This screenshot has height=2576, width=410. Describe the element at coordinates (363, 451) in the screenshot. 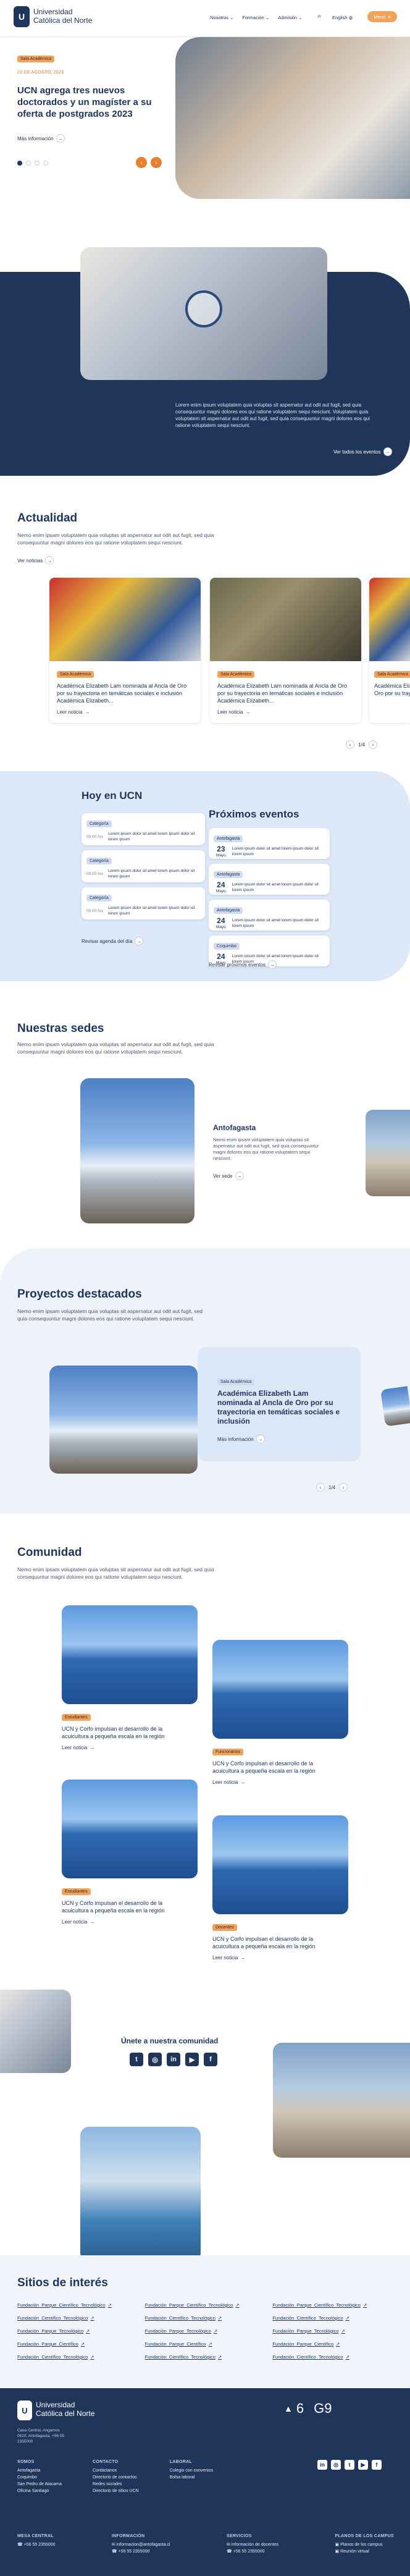

I see `intro-link: Ver todos los eventos →` at that location.